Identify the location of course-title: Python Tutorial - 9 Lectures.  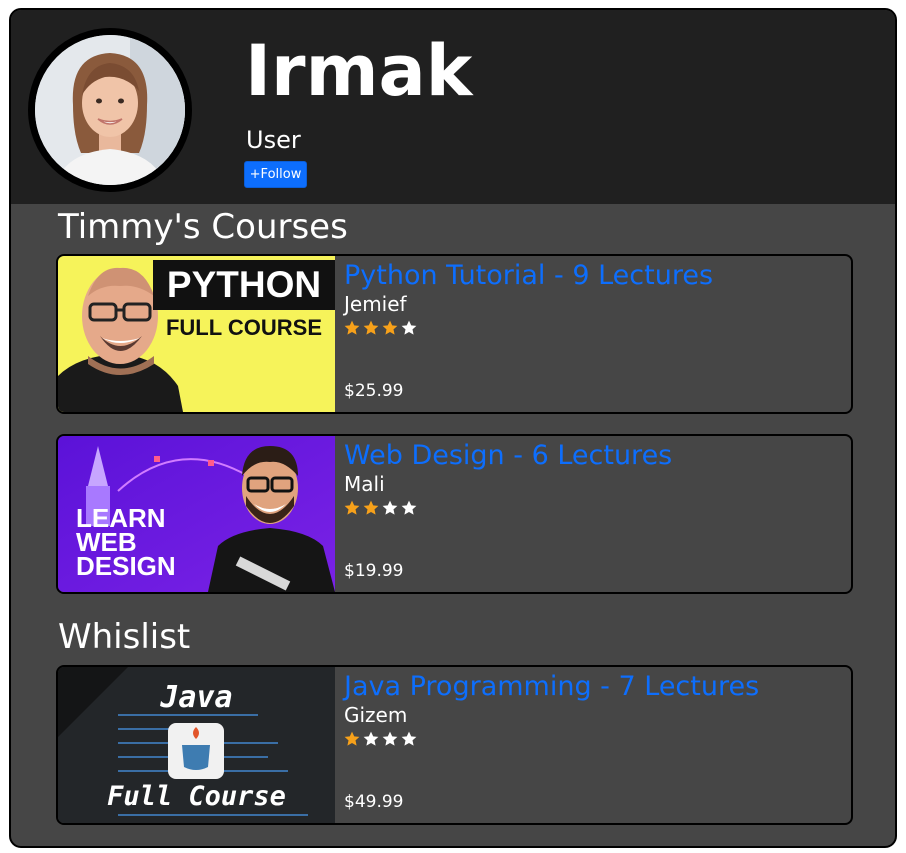
(528, 275).